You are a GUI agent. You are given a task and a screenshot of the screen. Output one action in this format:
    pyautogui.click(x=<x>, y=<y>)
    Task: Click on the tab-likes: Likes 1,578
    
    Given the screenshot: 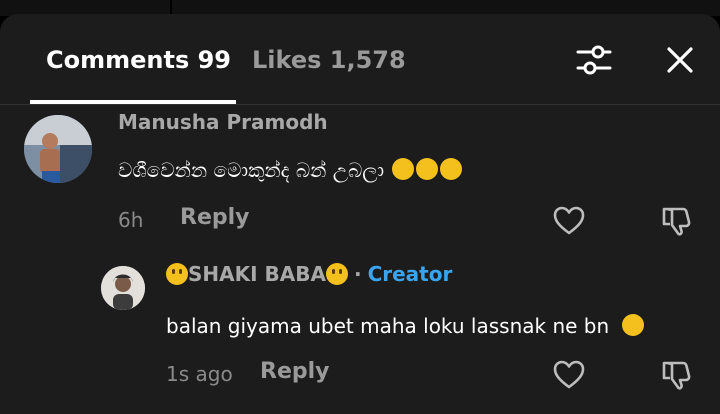 What is the action you would take?
    pyautogui.click(x=329, y=60)
    